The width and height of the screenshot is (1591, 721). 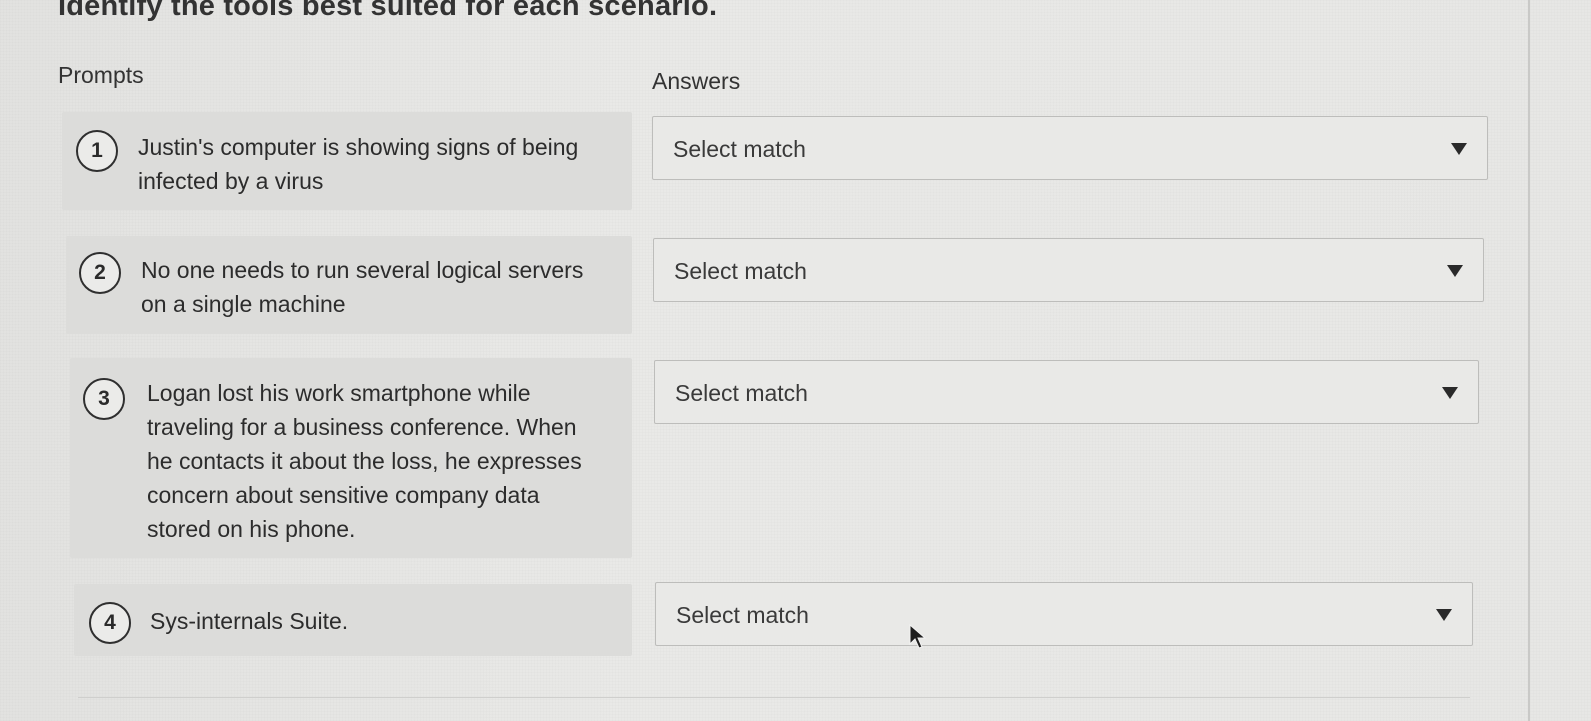 What do you see at coordinates (104, 399) in the screenshot?
I see `prompt-number-badge: 3` at bounding box center [104, 399].